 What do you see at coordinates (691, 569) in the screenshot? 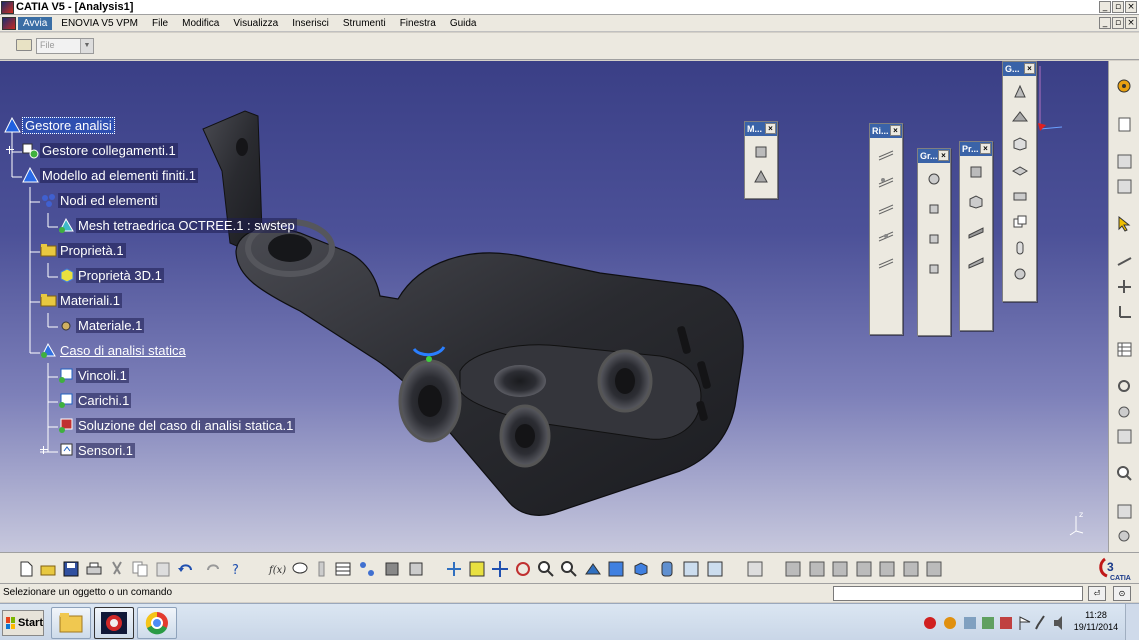
I see `hide-show-icon` at bounding box center [691, 569].